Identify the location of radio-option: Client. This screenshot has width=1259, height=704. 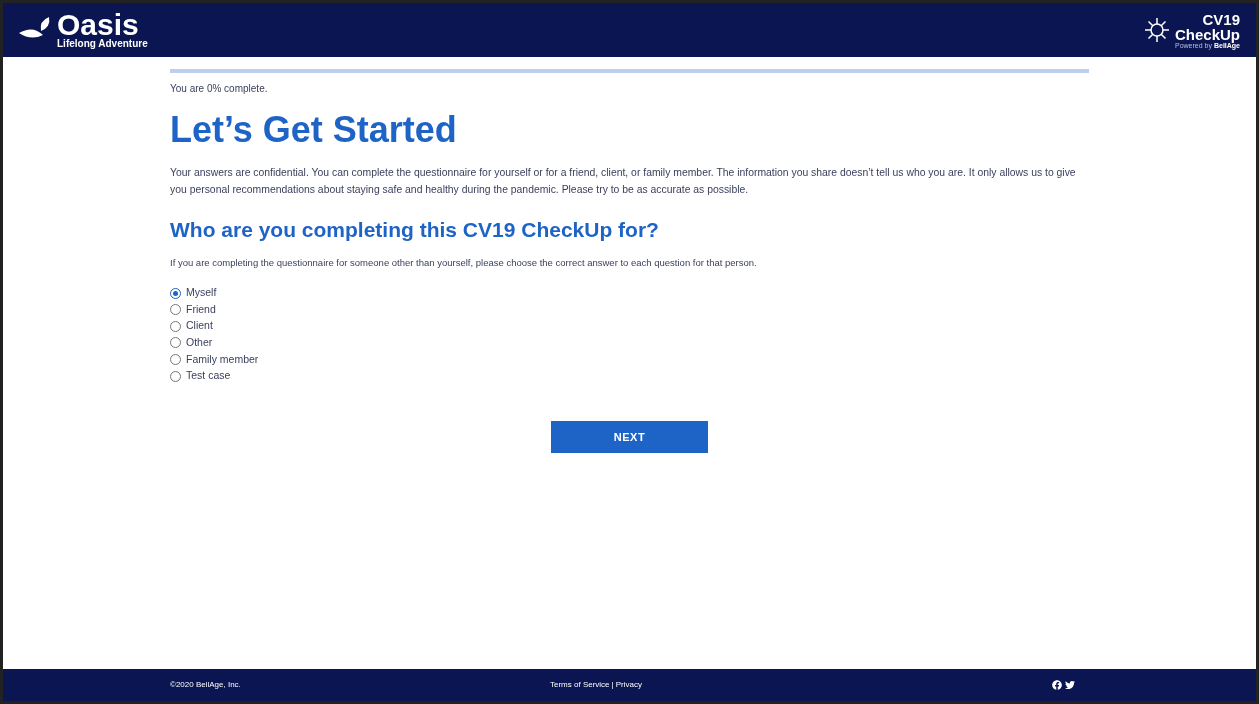
(191, 326).